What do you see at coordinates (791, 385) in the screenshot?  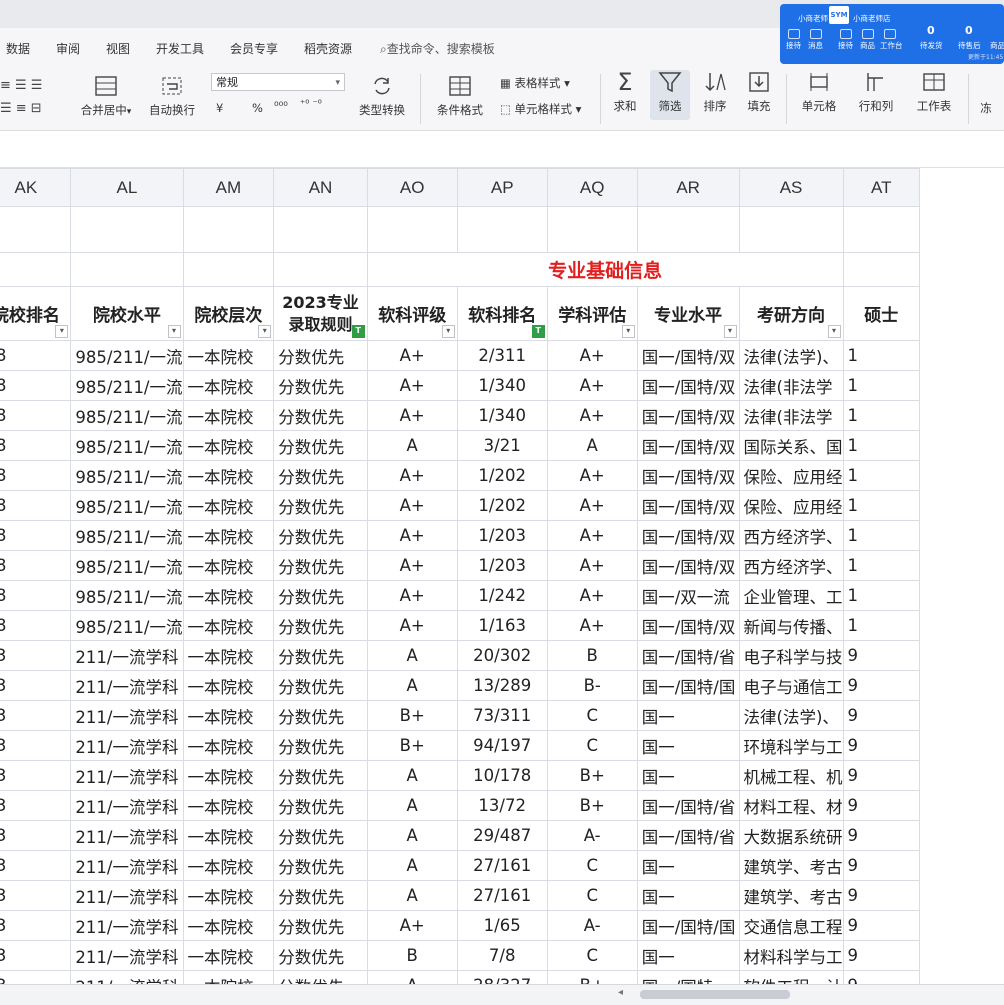 I see `table-cell: 法律(非法学` at bounding box center [791, 385].